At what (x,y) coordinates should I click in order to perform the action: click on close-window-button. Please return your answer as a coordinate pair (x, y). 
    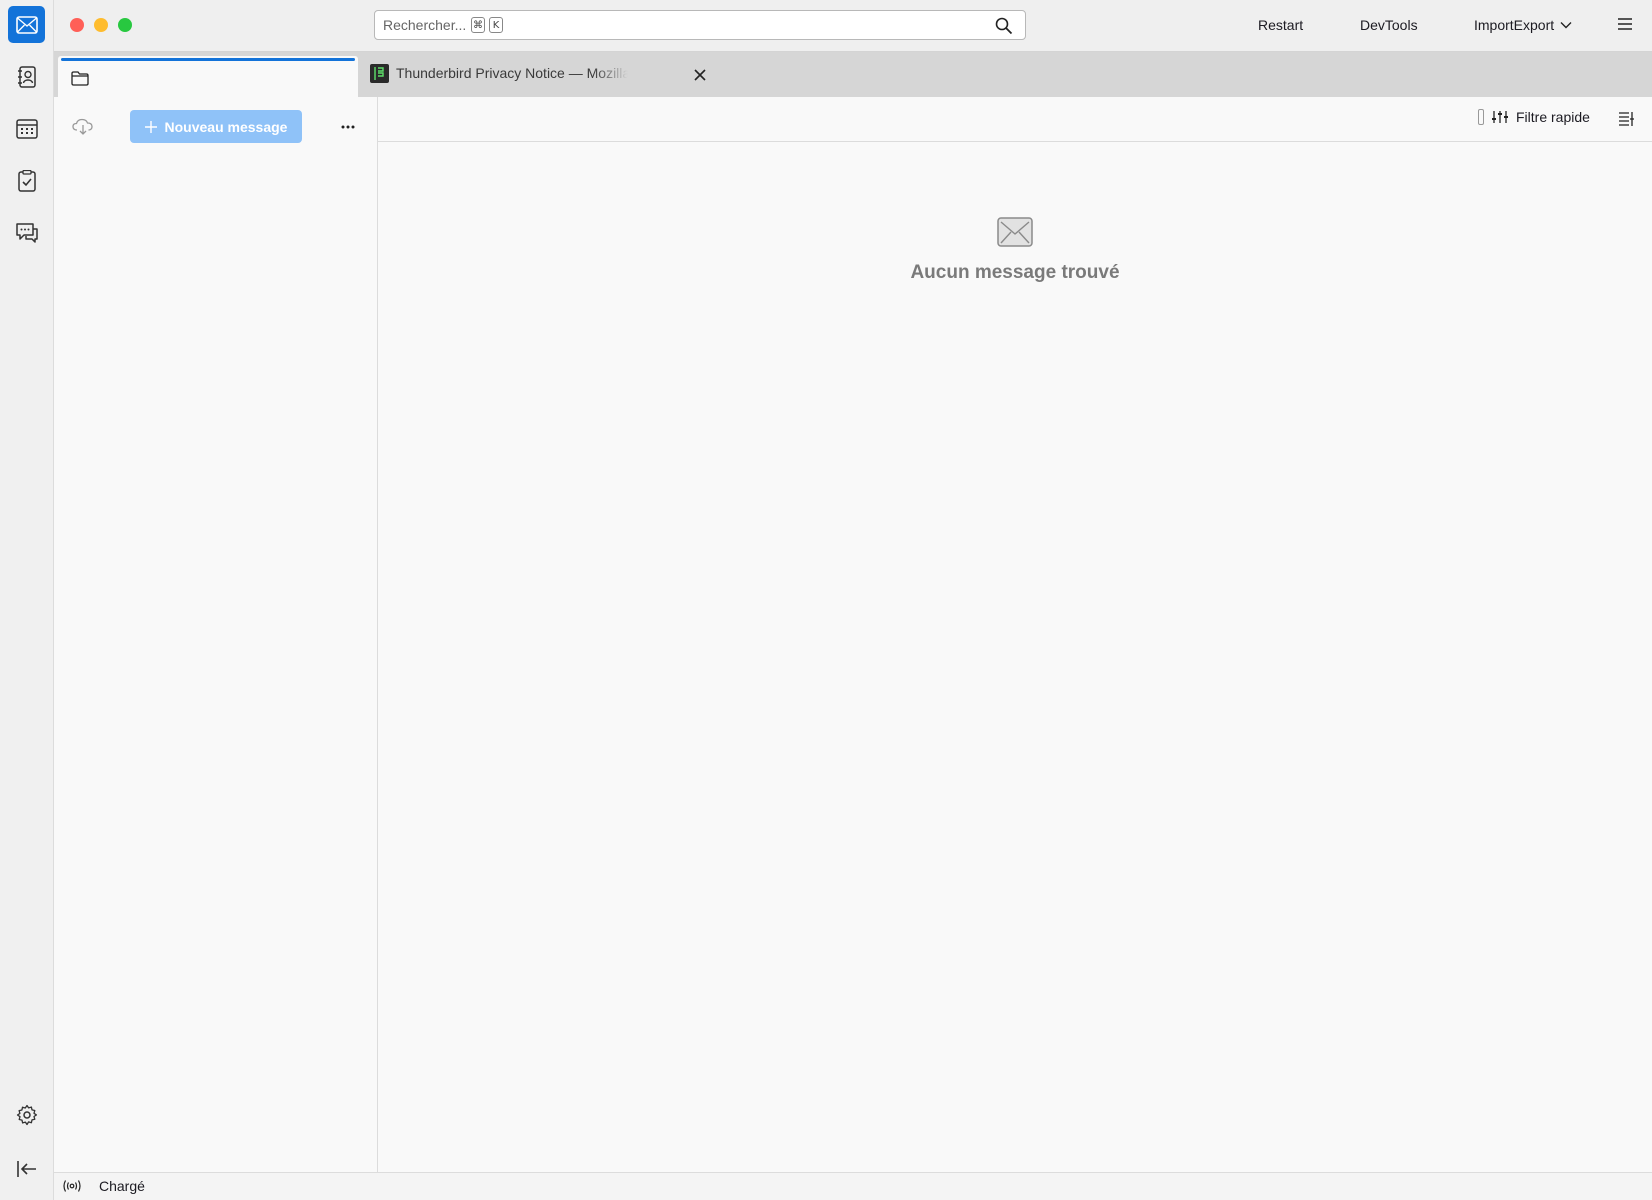
    Looking at the image, I should click on (77, 25).